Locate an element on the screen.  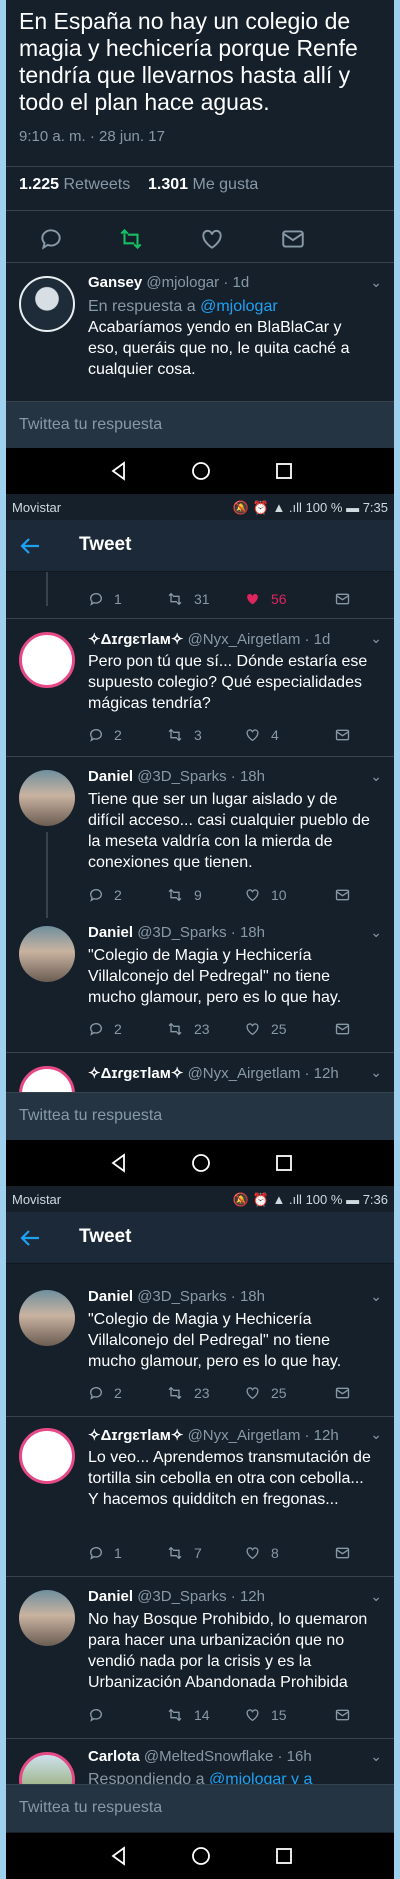
likes-count: 1.301 is located at coordinates (168, 184).